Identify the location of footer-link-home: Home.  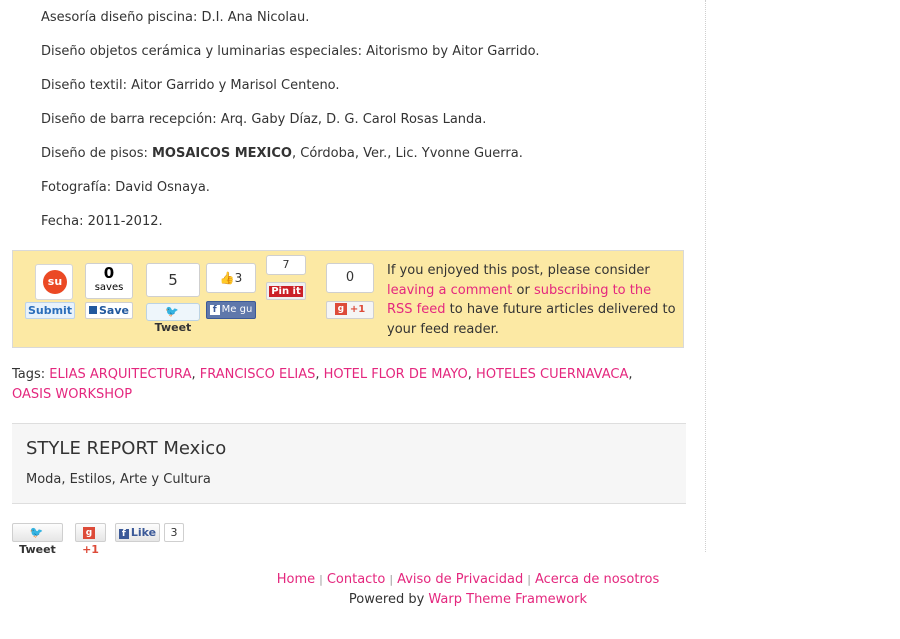
(296, 579).